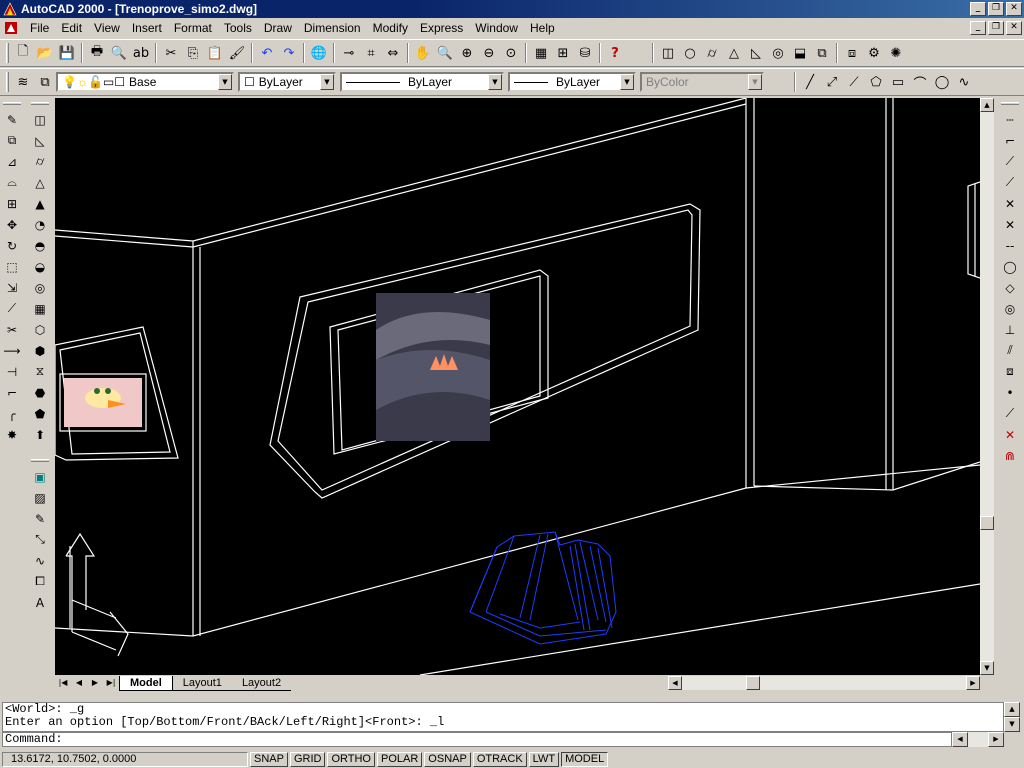  Describe the element at coordinates (39, 28) in the screenshot. I see `menu-file: File` at that location.